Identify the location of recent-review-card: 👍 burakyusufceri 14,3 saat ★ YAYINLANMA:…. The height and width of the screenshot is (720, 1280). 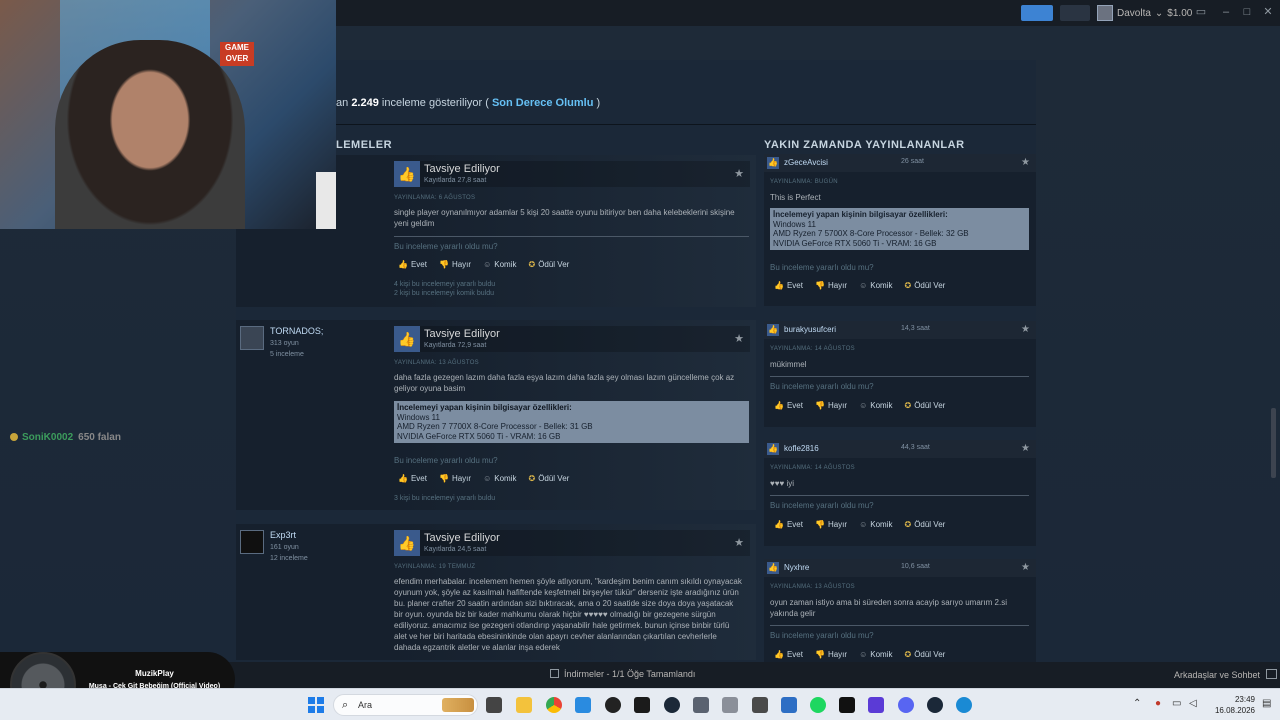
(900, 374).